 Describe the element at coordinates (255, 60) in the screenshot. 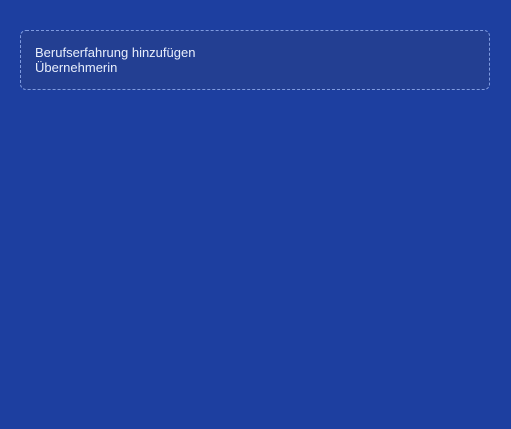

I see `placeholder-note: Berufserfahrung hinzufügen Übernehmerin` at that location.